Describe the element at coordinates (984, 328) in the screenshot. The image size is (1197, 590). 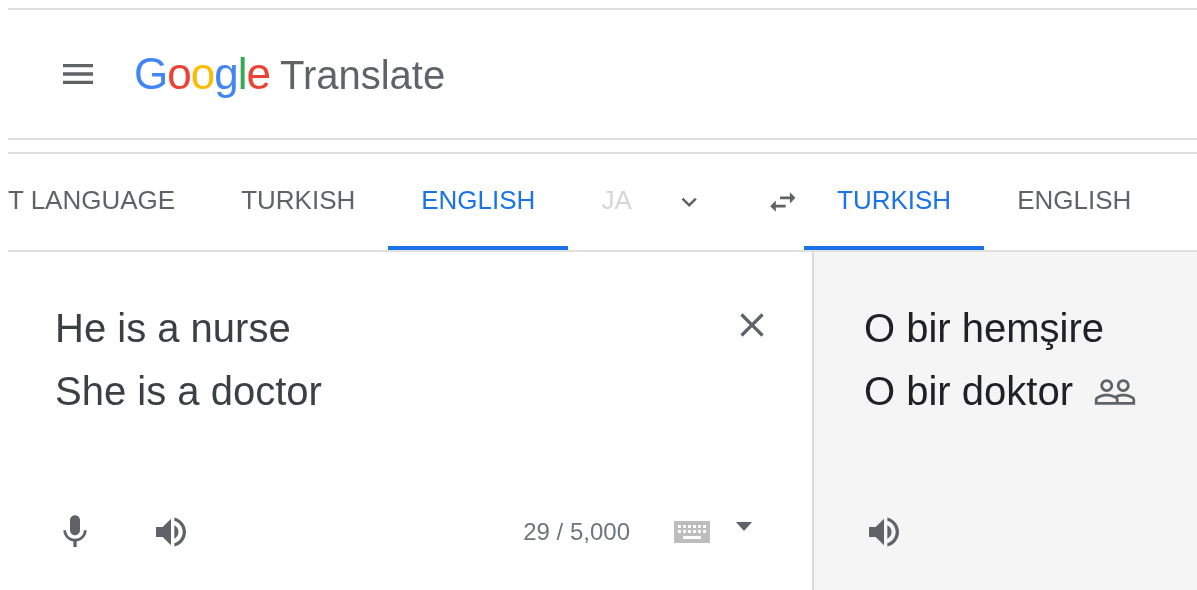
I see `translated-text-line: O bir hemşire` at that location.